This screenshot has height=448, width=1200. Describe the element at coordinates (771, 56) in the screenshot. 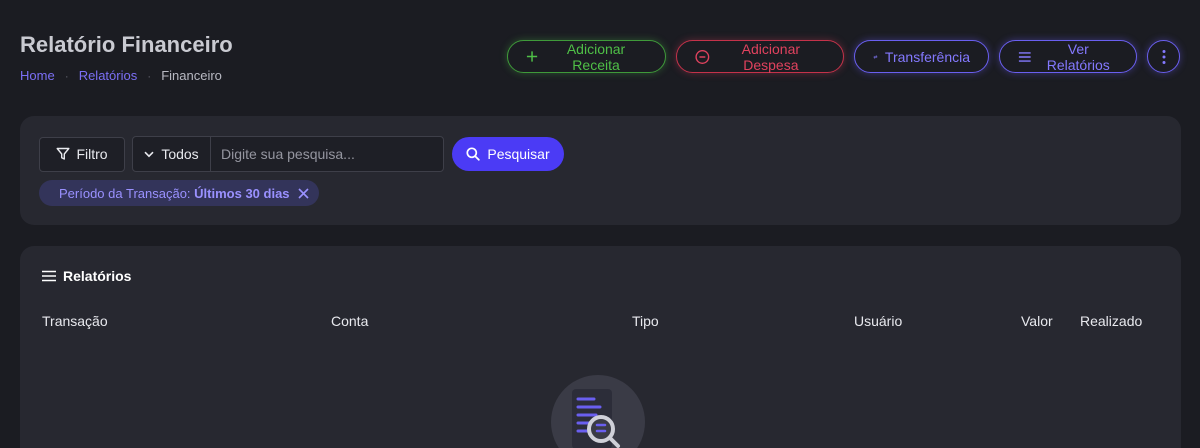

I see `add-expense-label: Adicionar Despesa` at that location.